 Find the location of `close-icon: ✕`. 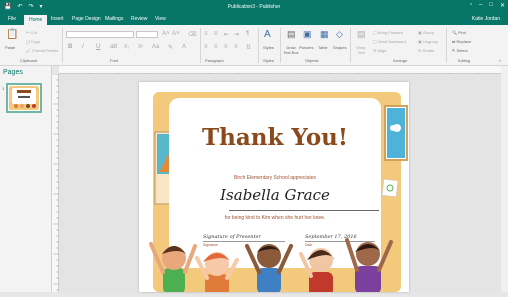

close-icon: ✕ is located at coordinates (502, 5).